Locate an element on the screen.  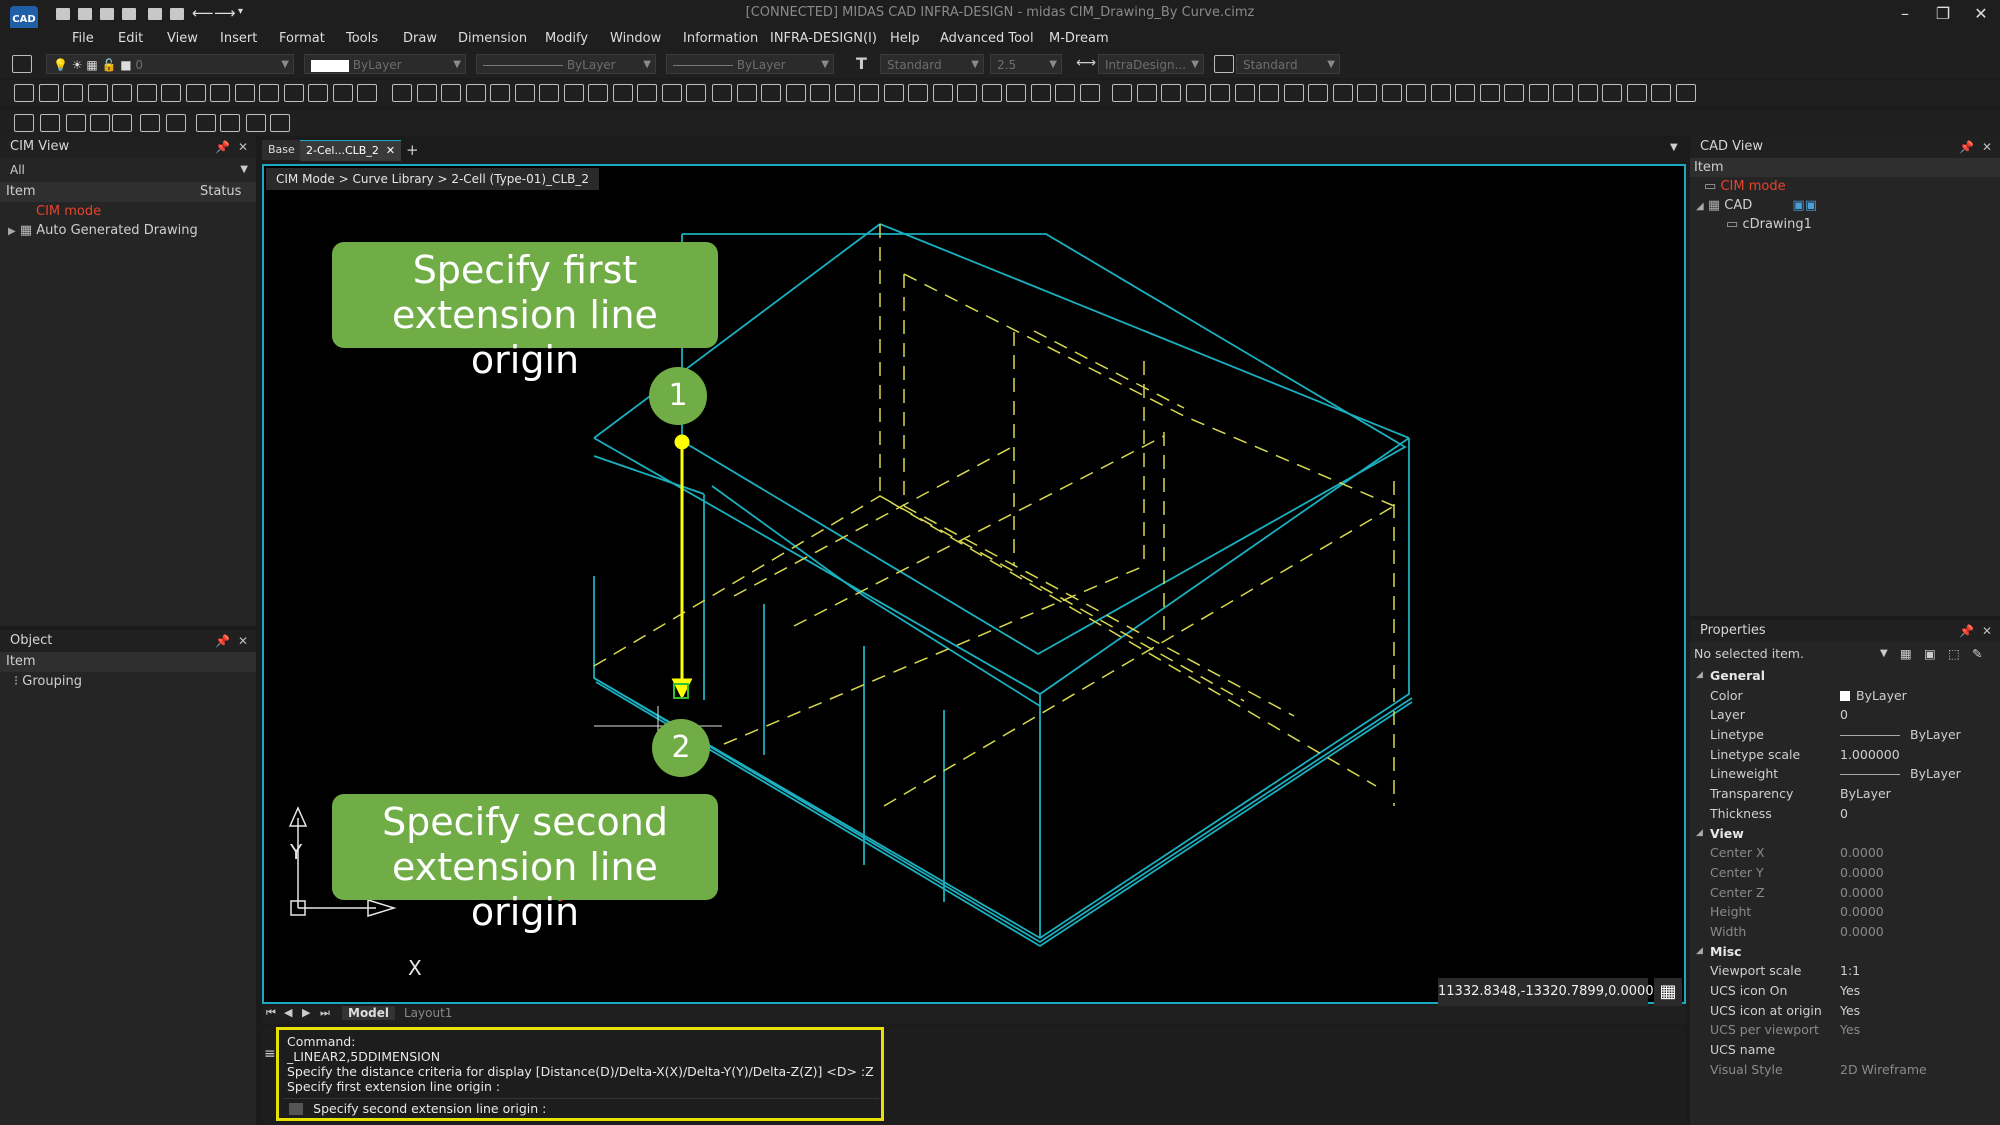
color-combo: ByLayer ▼ is located at coordinates (385, 64).